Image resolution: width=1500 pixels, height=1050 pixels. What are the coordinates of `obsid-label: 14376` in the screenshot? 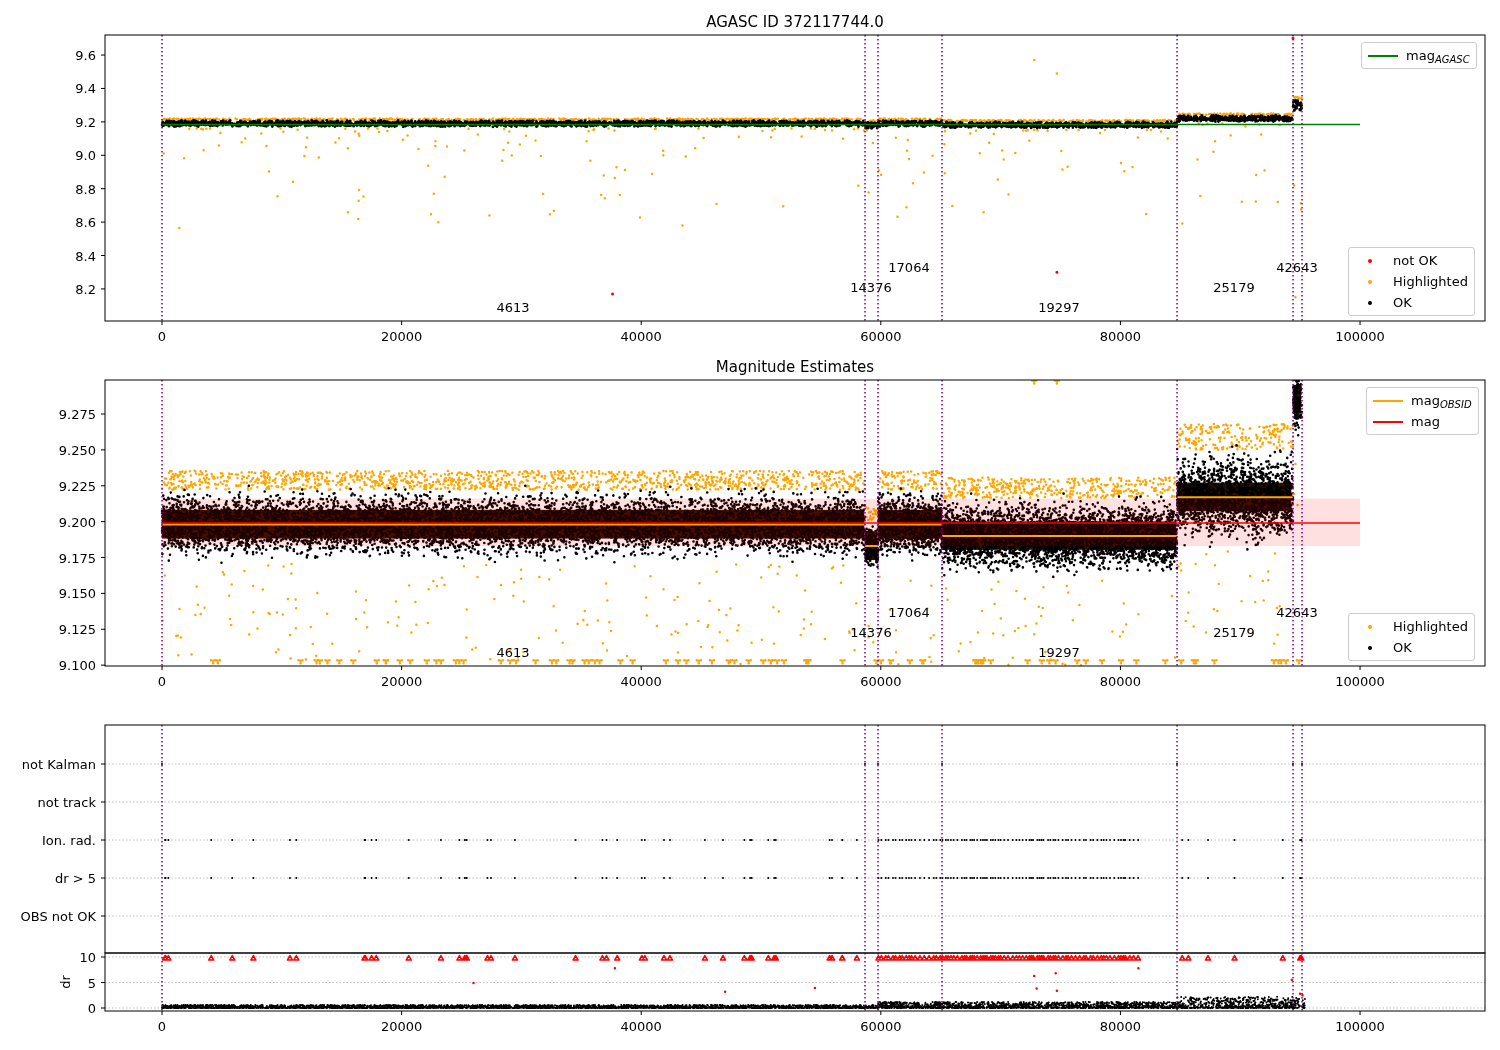 It's located at (871, 632).